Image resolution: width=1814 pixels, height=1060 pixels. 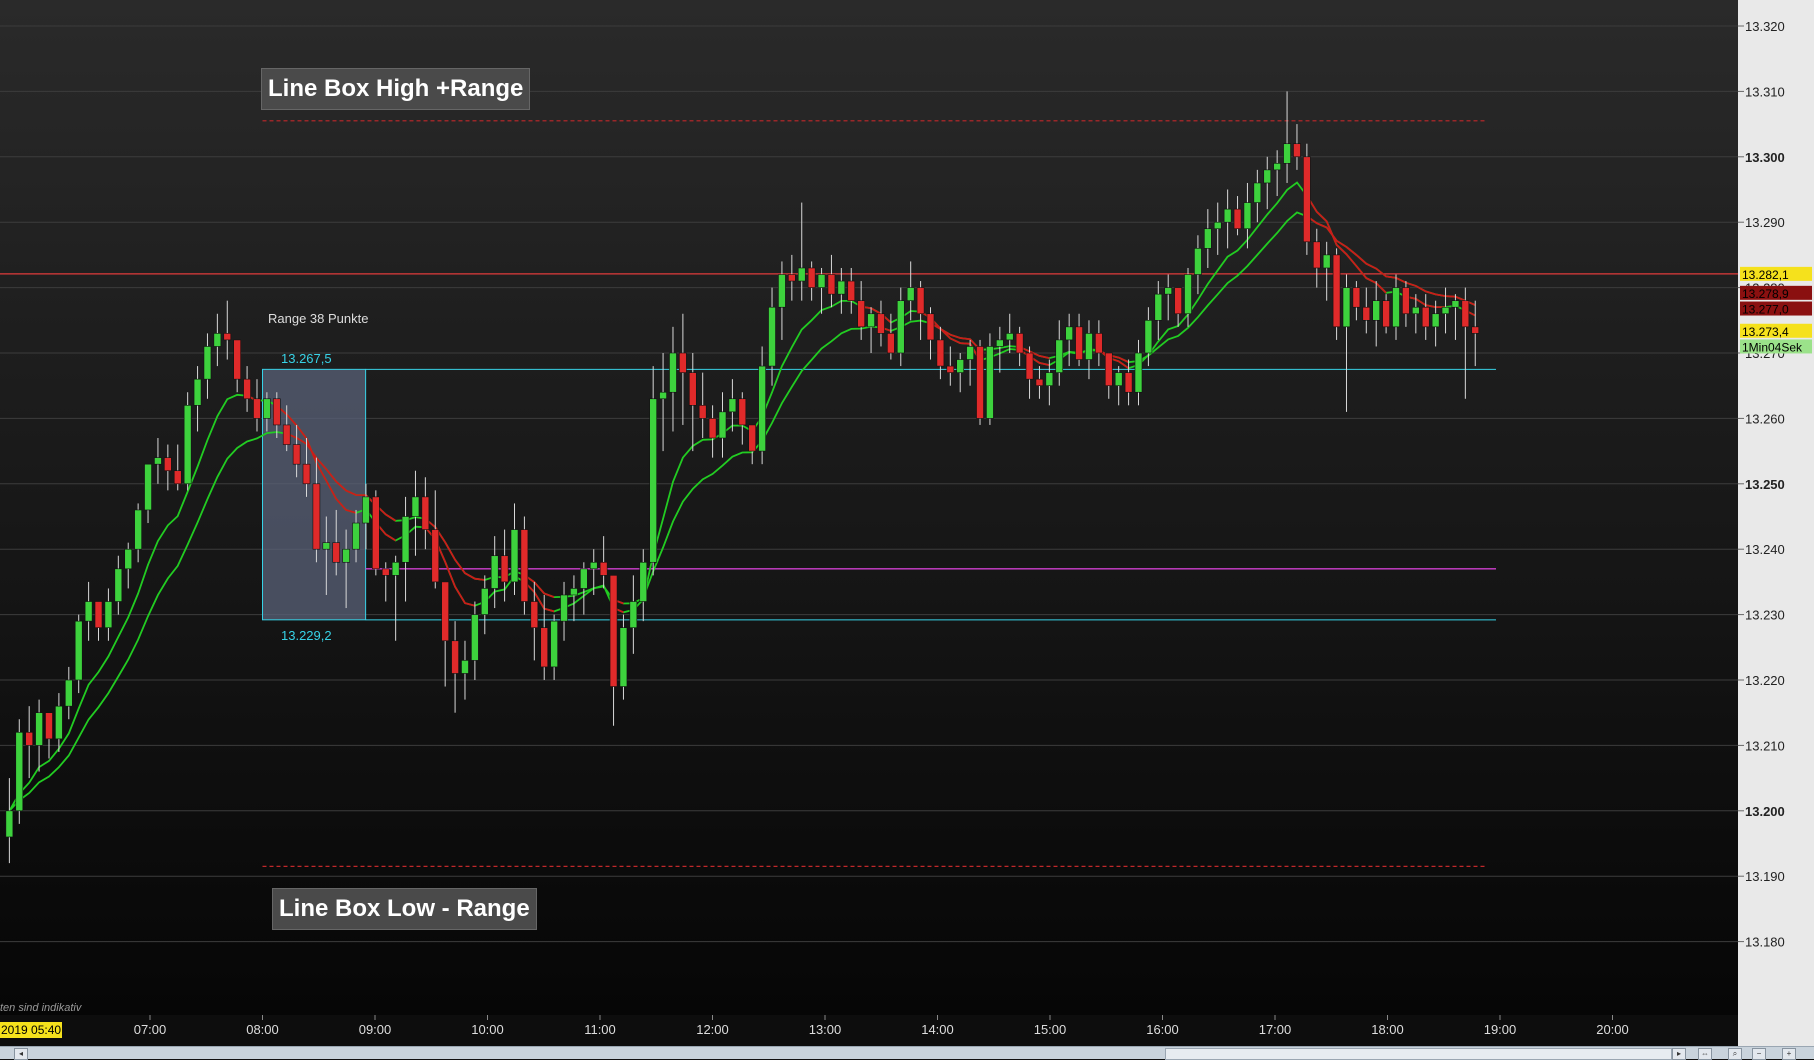 What do you see at coordinates (1789, 1054) in the screenshot?
I see `zoom-in-icon: +` at bounding box center [1789, 1054].